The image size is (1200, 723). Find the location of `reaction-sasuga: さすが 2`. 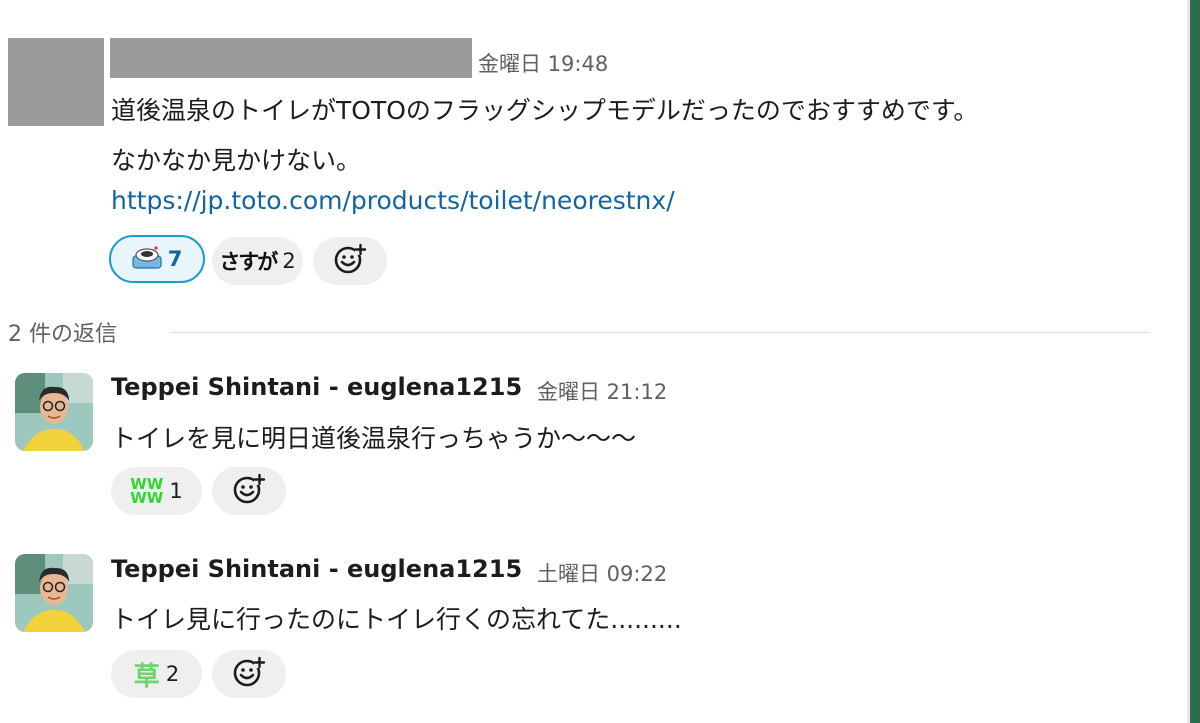

reaction-sasuga: さすが 2 is located at coordinates (257, 261).